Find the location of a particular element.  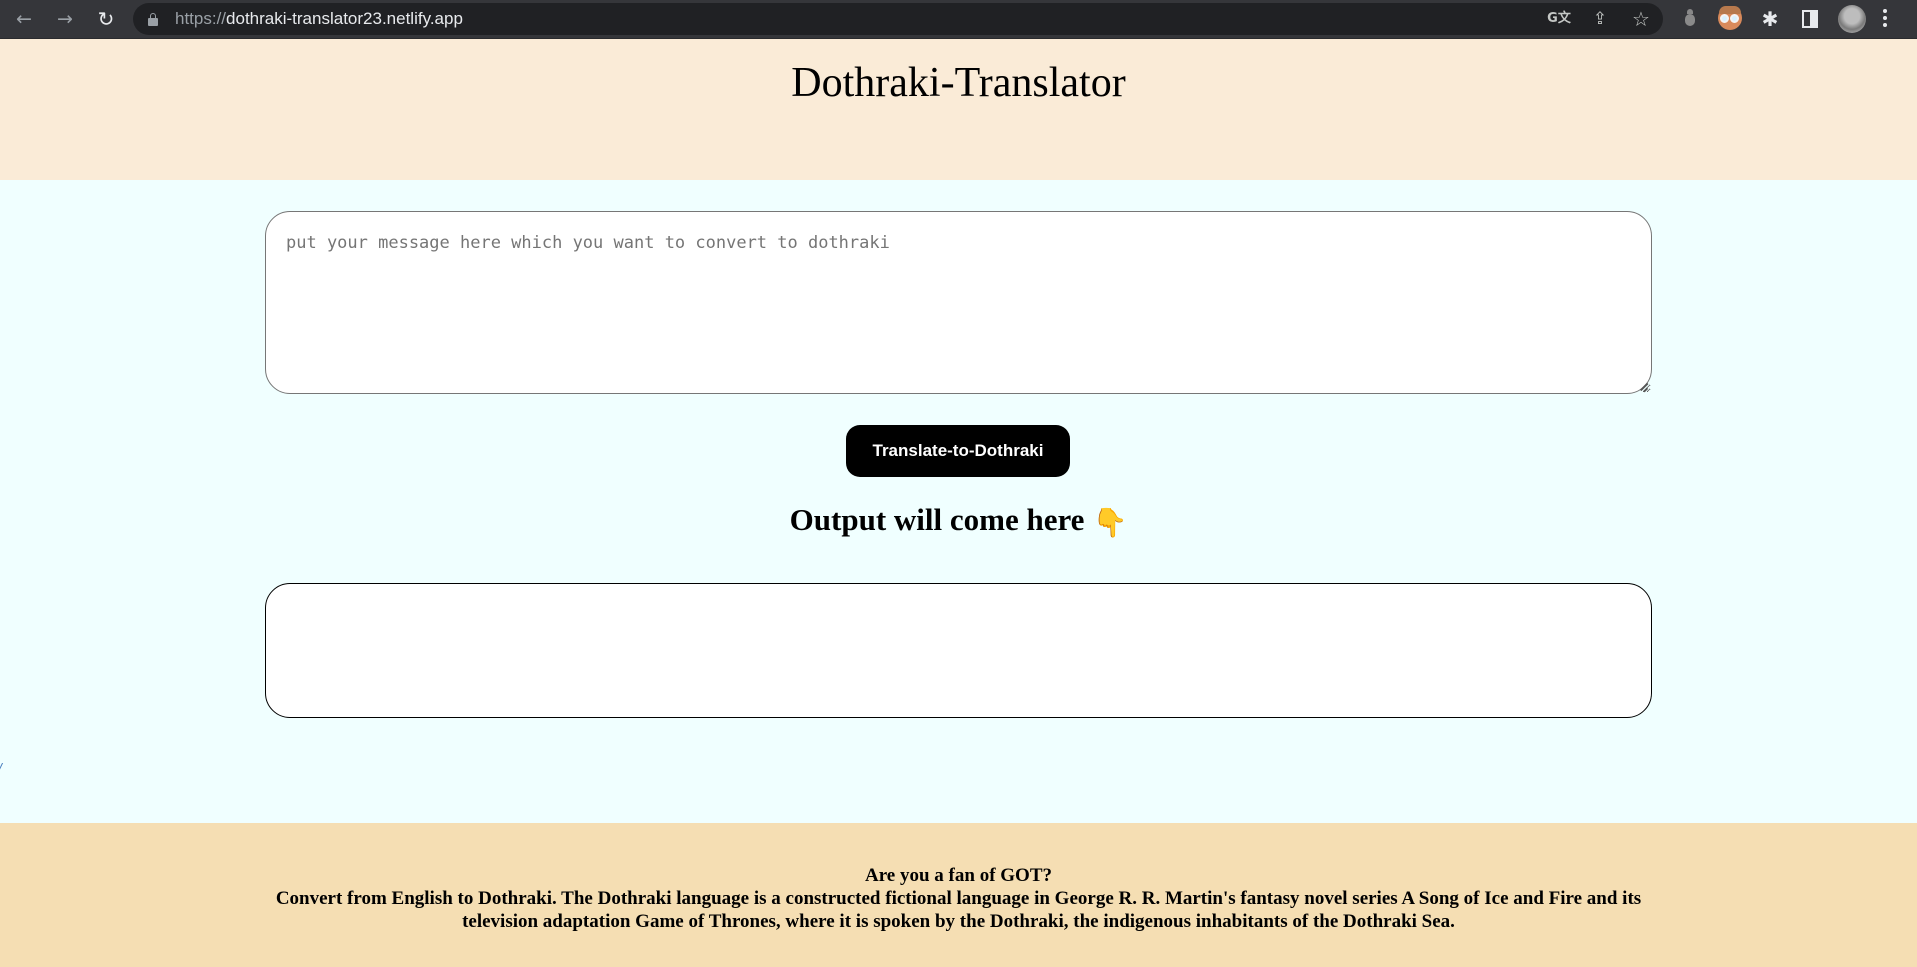

url-host: dothraki-translator23.netlify.app is located at coordinates (344, 18).